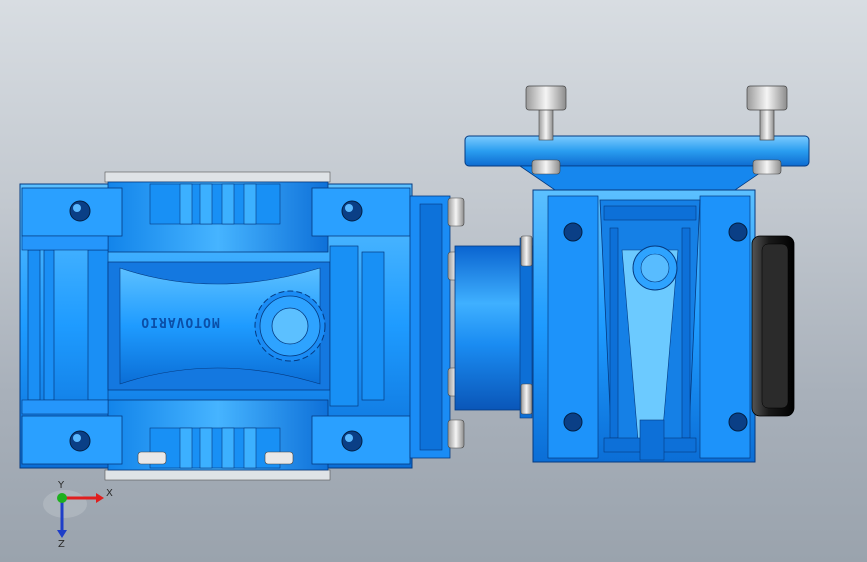 This screenshot has width=867, height=562. Describe the element at coordinates (290, 326) in the screenshot. I see `breather-plug-gear` at that location.